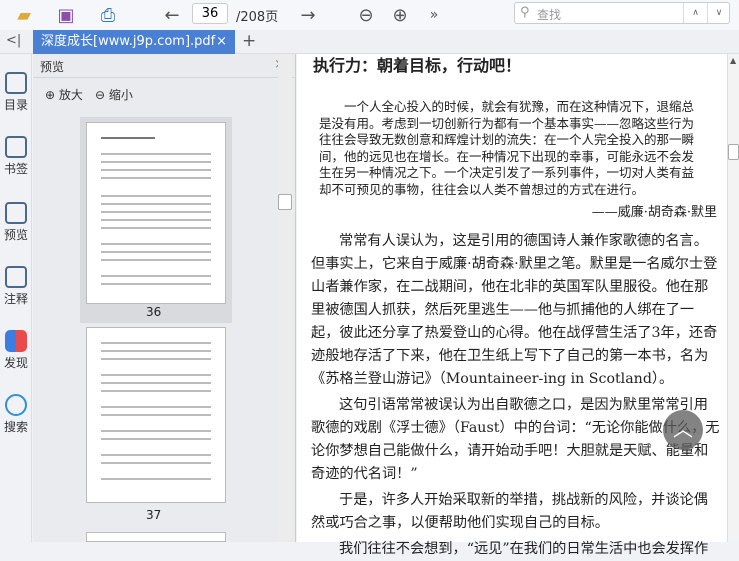 This screenshot has height=561, width=739. Describe the element at coordinates (66, 15) in the screenshot. I see `save-icon: ▣` at that location.